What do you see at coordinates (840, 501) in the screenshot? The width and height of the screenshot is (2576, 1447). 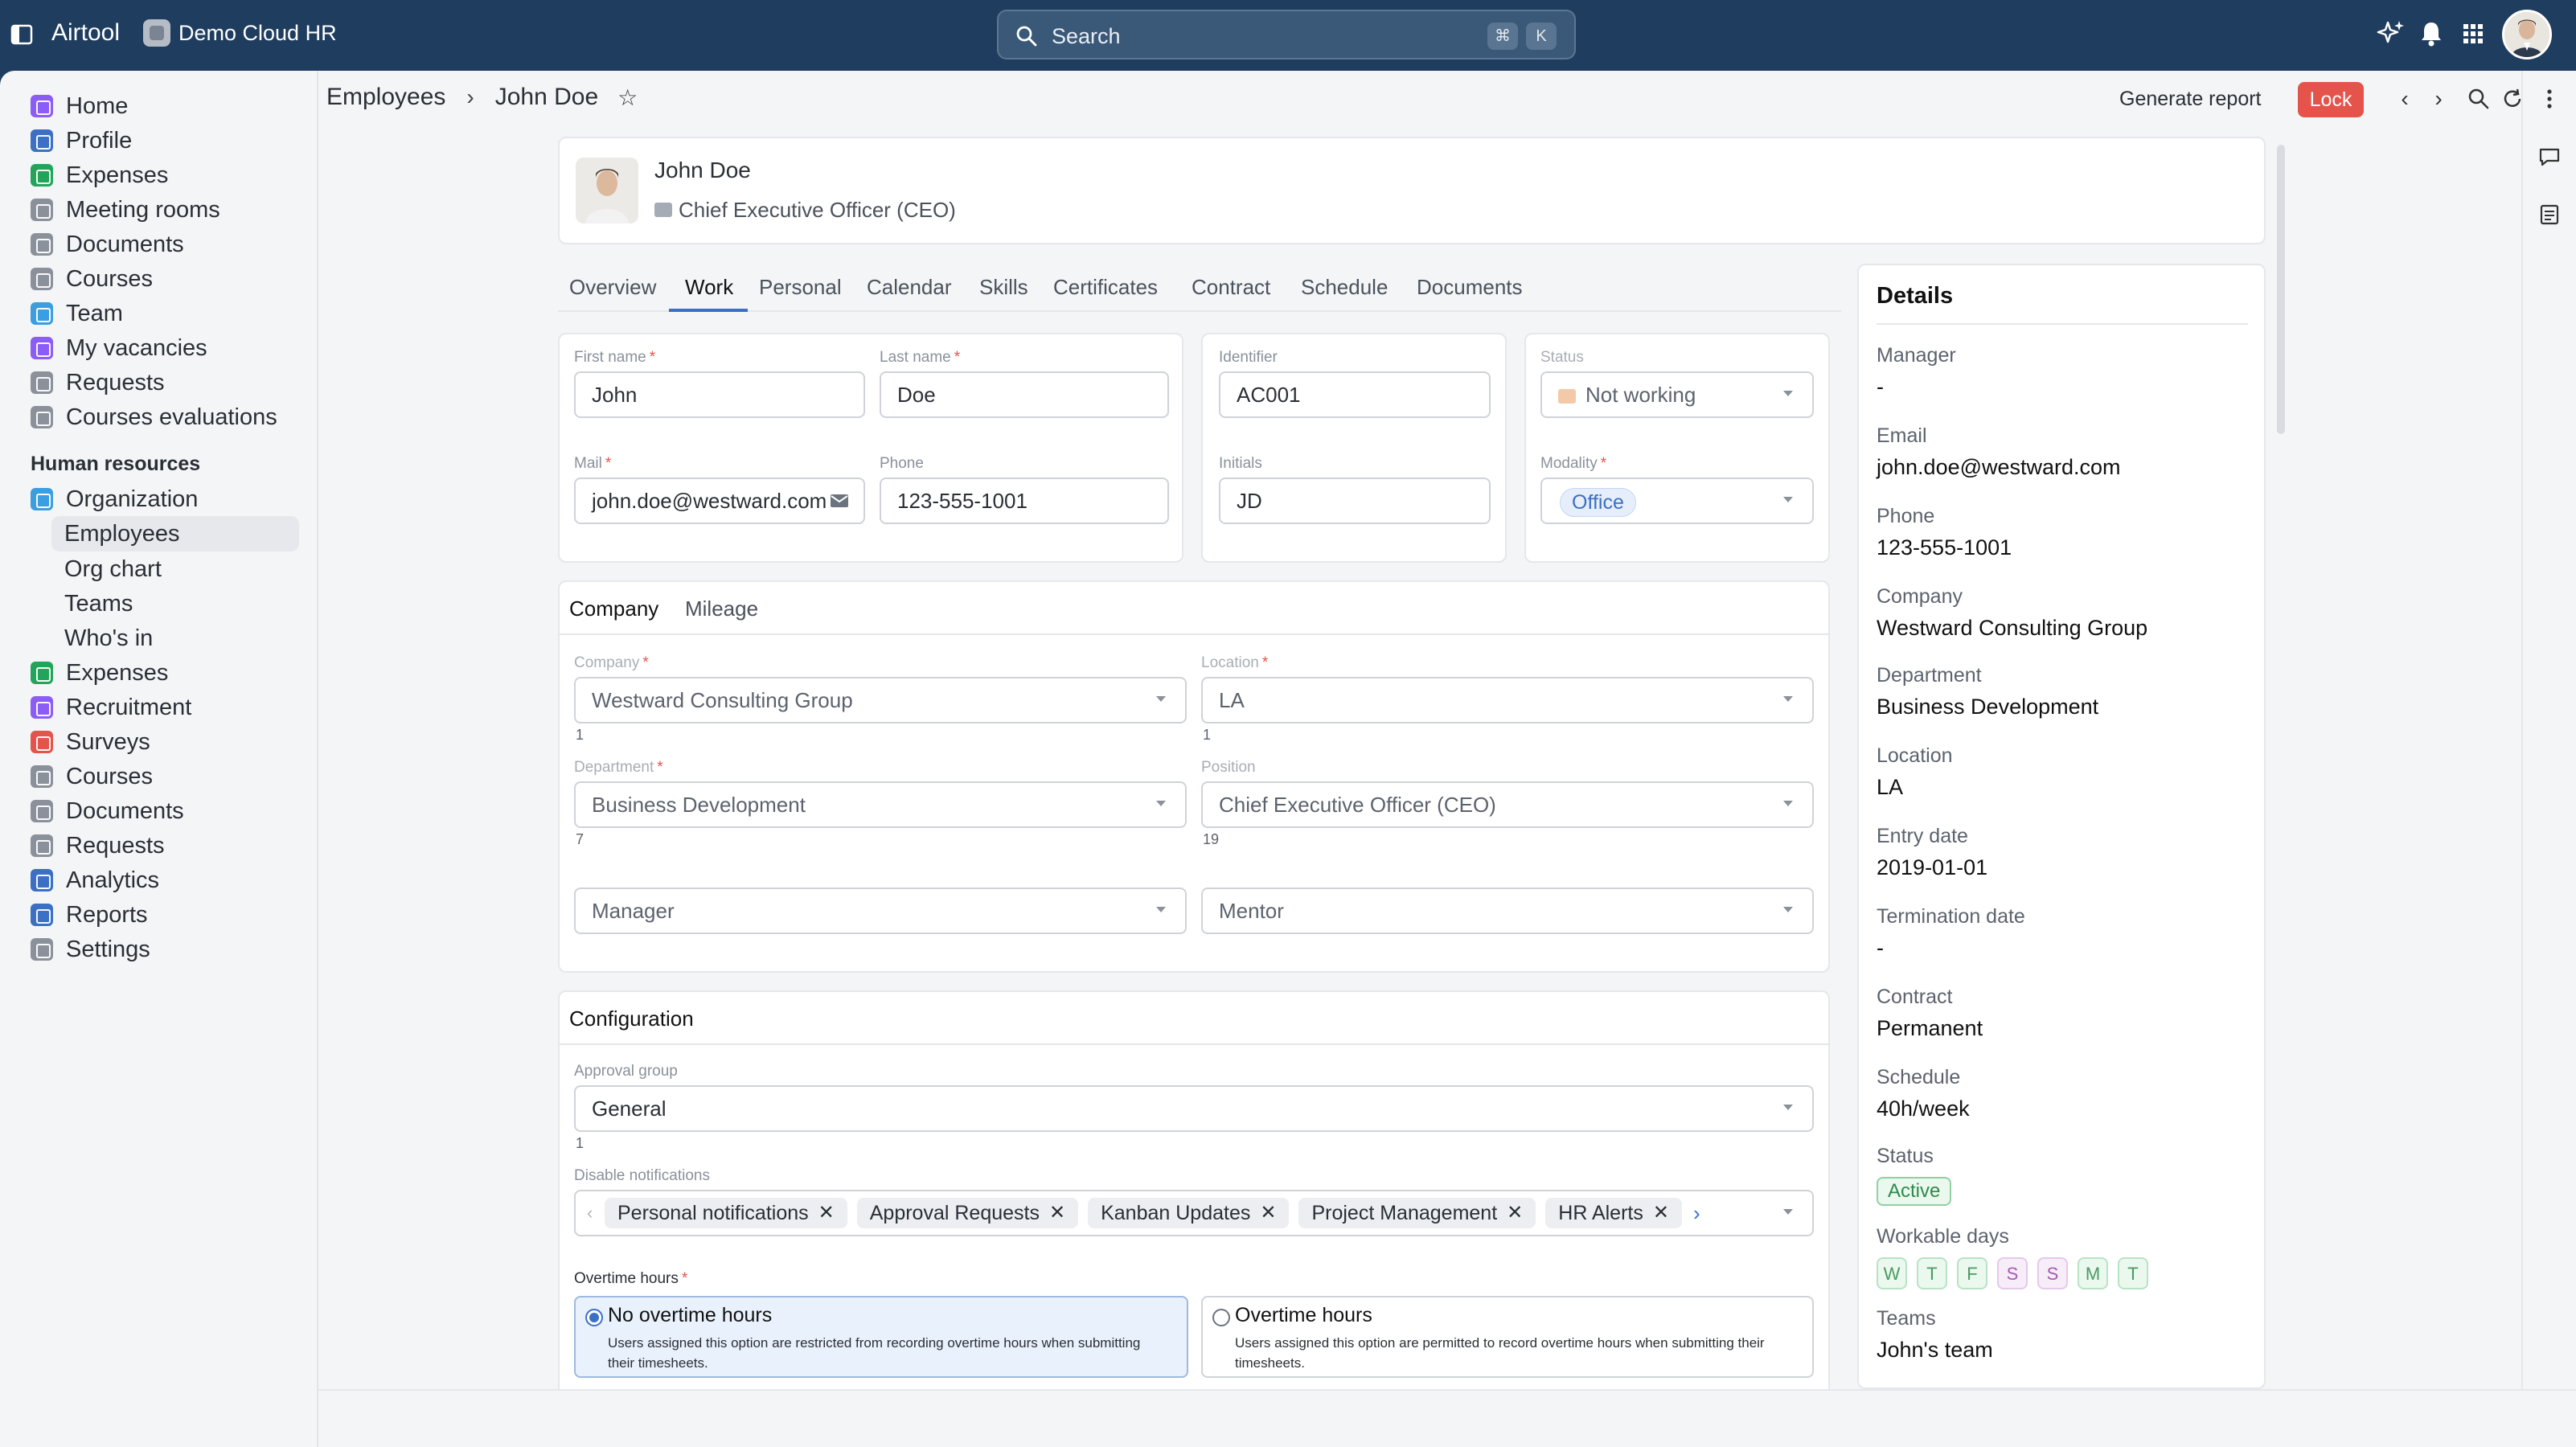 I see `envelope-icon` at bounding box center [840, 501].